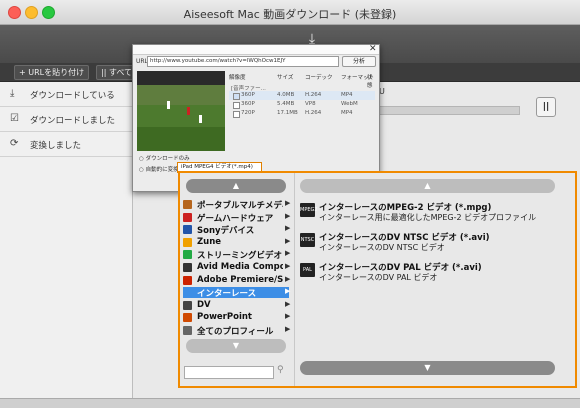  What do you see at coordinates (237, 242) in the screenshot?
I see `category-item: Zune ▶` at bounding box center [237, 242].